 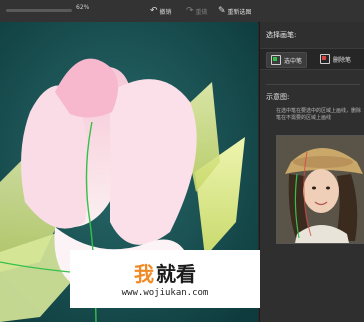 I want to click on watermark-url: www.wojiukan.com, so click(x=165, y=293).